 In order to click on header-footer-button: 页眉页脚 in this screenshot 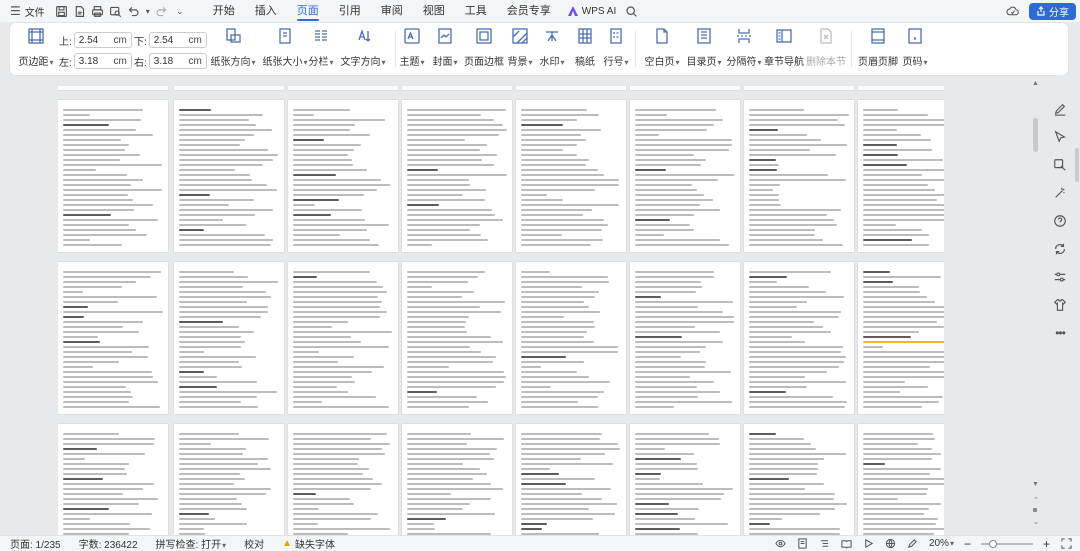, I will do `click(878, 49)`.